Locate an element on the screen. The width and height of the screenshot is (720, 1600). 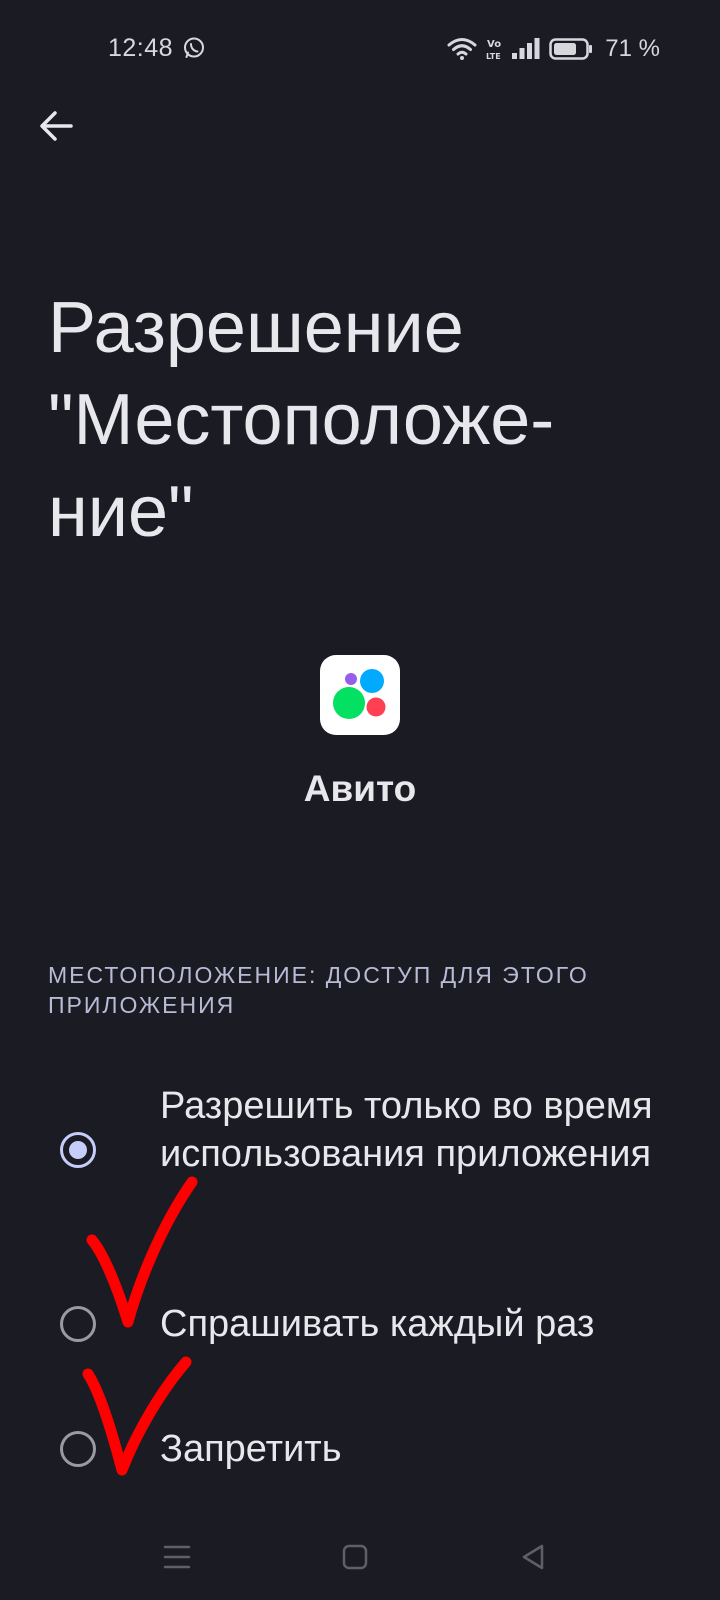
option-label: Запретить is located at coordinates (251, 1449).